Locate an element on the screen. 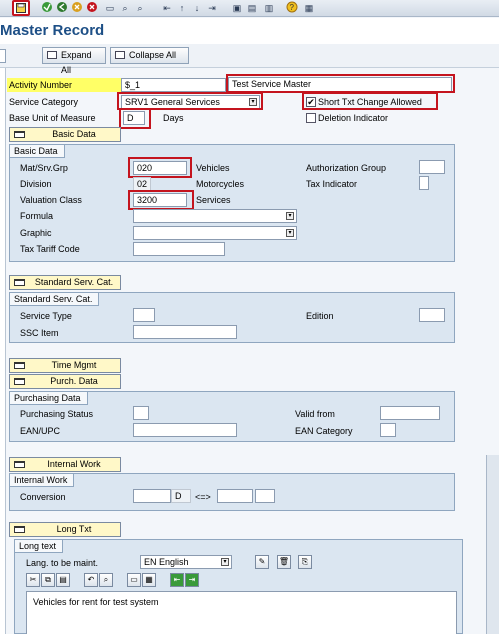 The height and width of the screenshot is (634, 499). system-toolbar: ▭ ⌕ ⌕ ⇤ ↑ ↓ ⇥ ▣ ▤ ▥ ? ▦ is located at coordinates (249, 8).